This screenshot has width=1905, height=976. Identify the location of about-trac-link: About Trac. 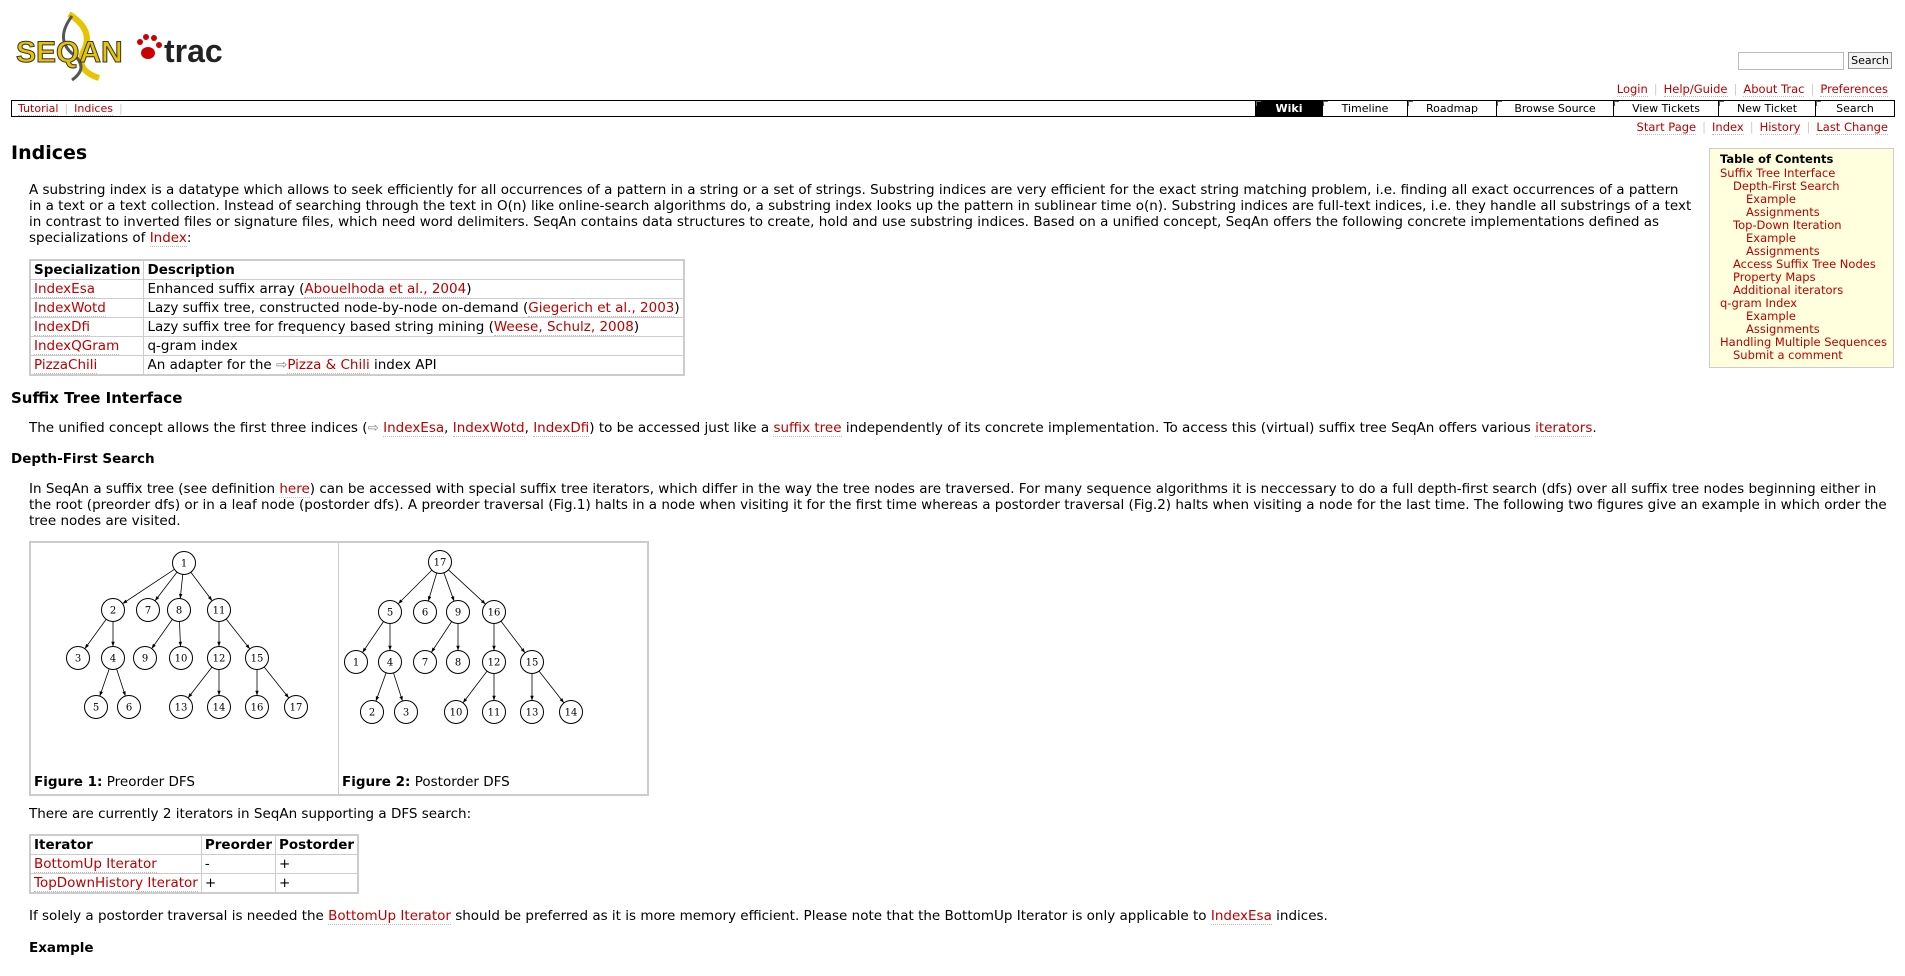
(1774, 89).